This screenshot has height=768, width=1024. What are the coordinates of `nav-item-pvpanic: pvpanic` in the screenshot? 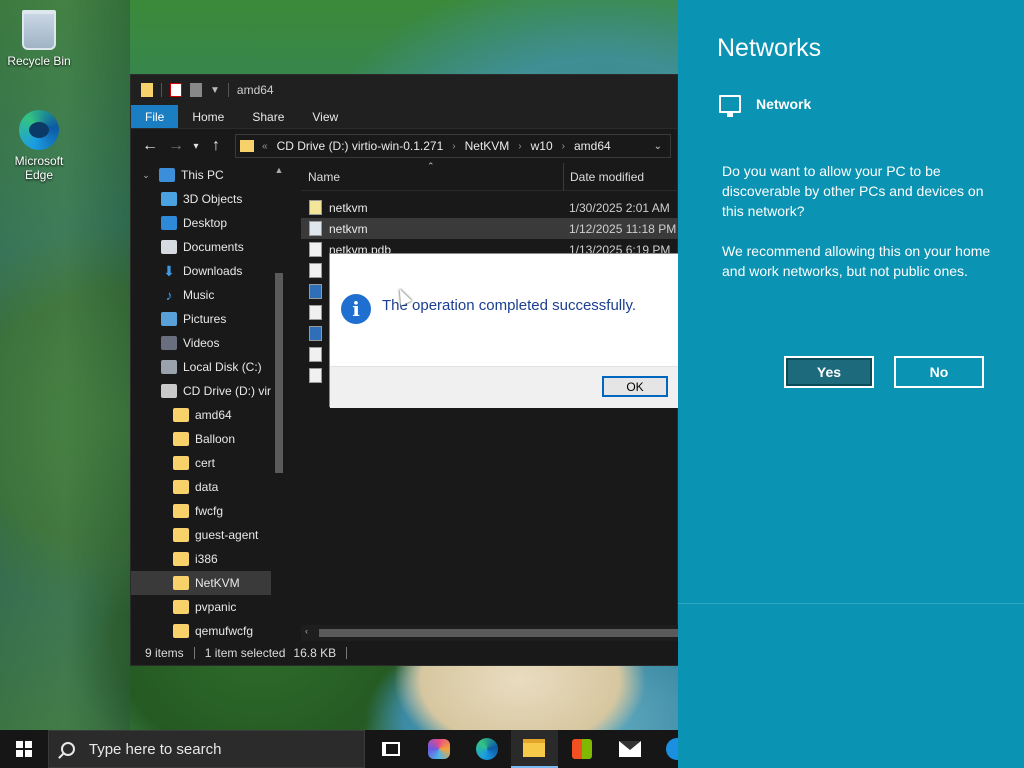 It's located at (209, 607).